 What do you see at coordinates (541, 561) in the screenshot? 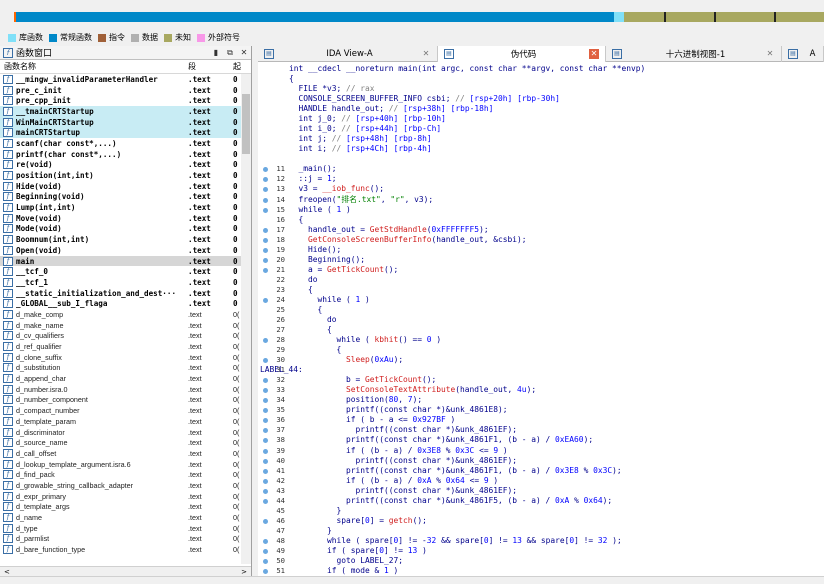
I see `code-line: 50 goto LABEL_27;` at bounding box center [541, 561].